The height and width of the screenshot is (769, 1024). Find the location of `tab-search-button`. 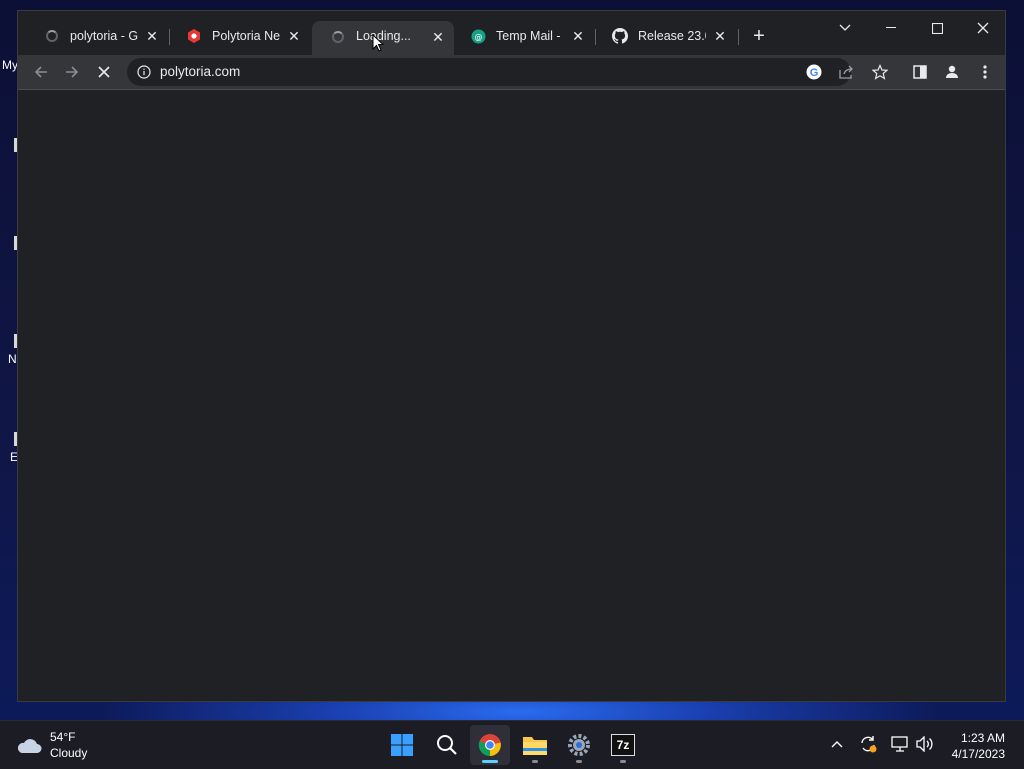

tab-search-button is located at coordinates (845, 28).